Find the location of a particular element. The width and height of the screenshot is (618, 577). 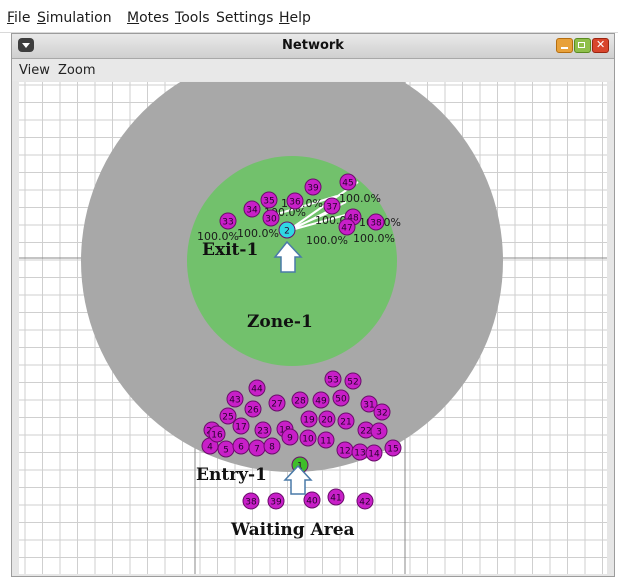

mote: 40 is located at coordinates (312, 500).